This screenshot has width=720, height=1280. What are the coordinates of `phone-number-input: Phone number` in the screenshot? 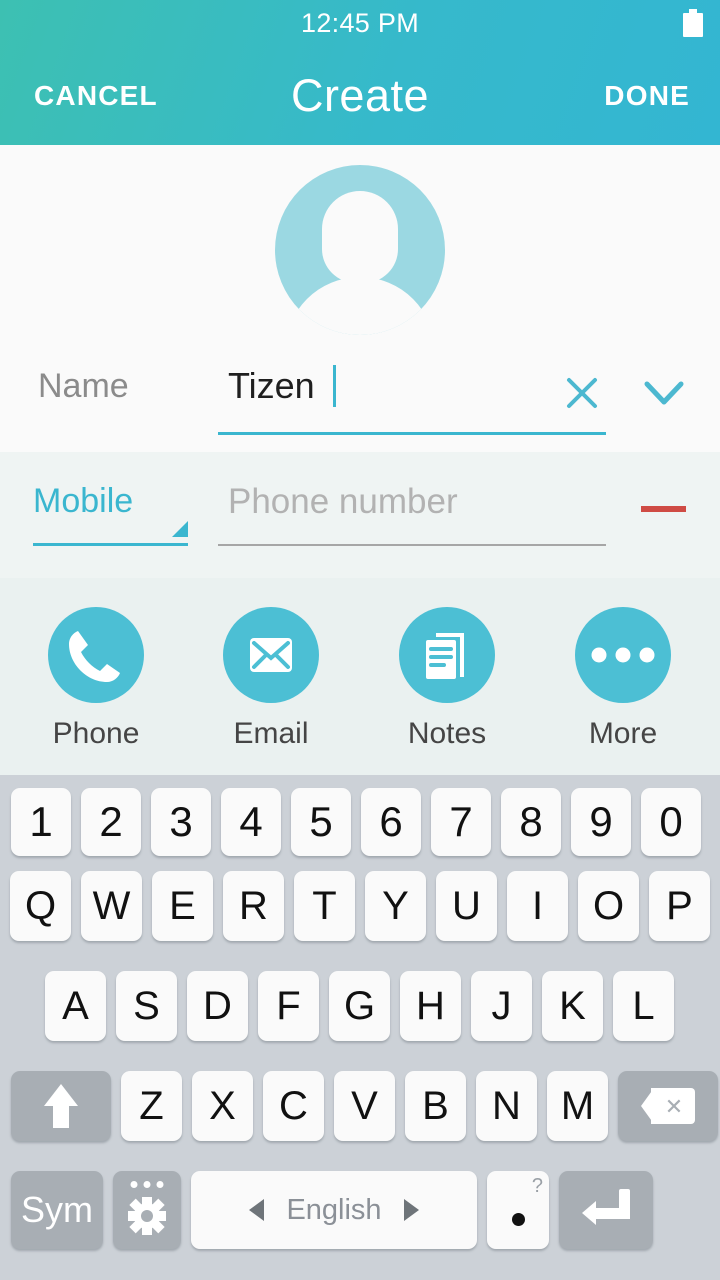 It's located at (412, 514).